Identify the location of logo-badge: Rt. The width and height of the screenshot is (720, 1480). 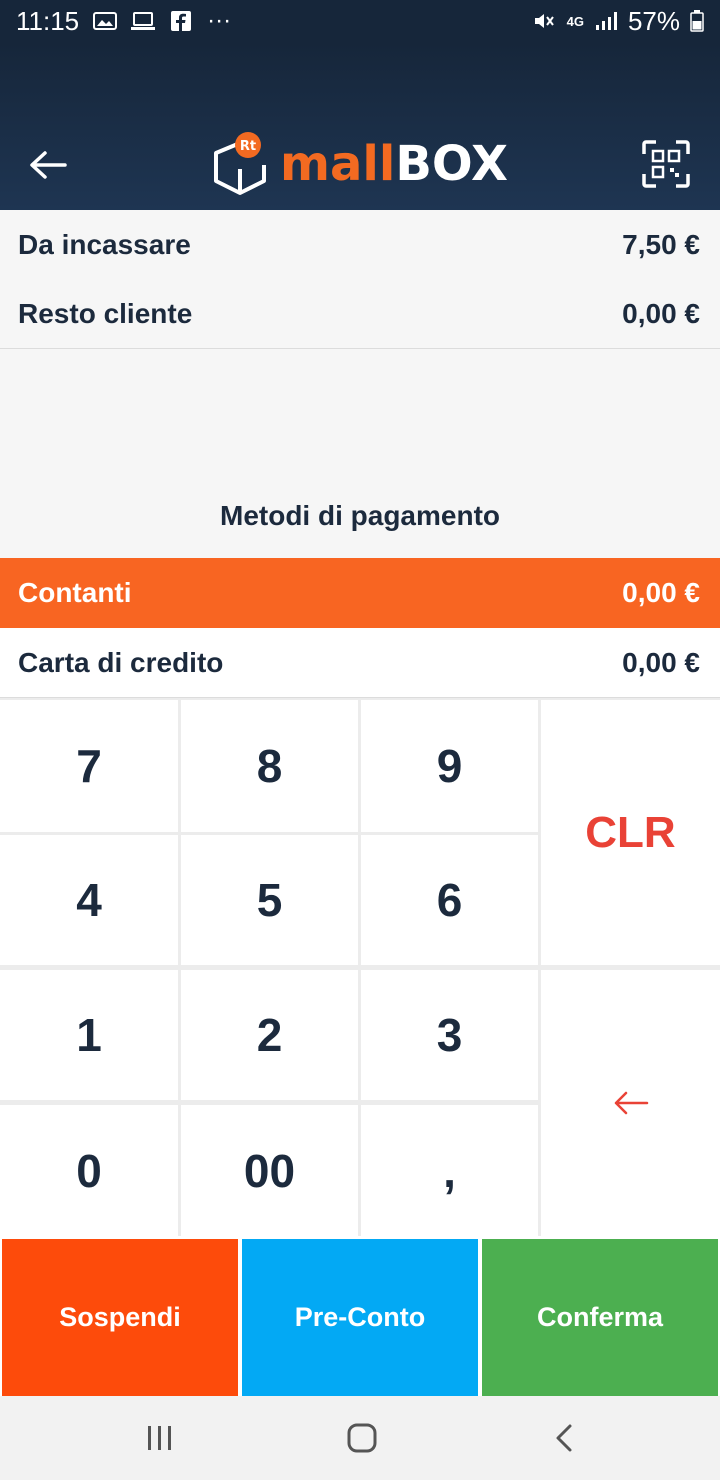
(248, 146).